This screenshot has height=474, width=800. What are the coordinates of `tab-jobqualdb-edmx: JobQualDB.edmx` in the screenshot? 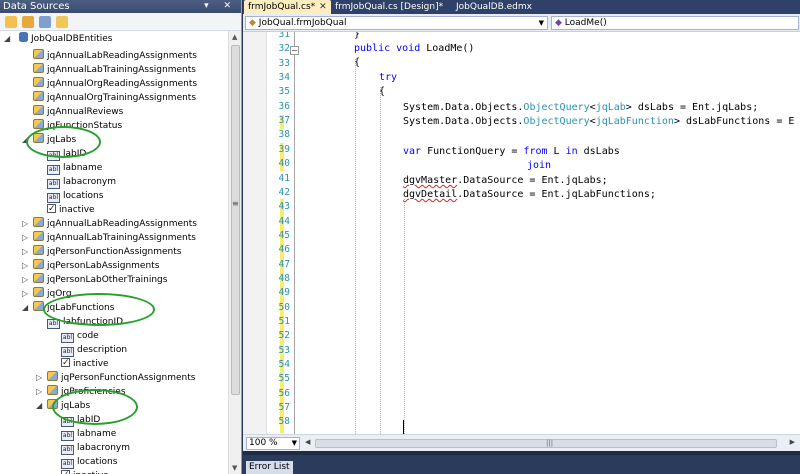 It's located at (494, 7).